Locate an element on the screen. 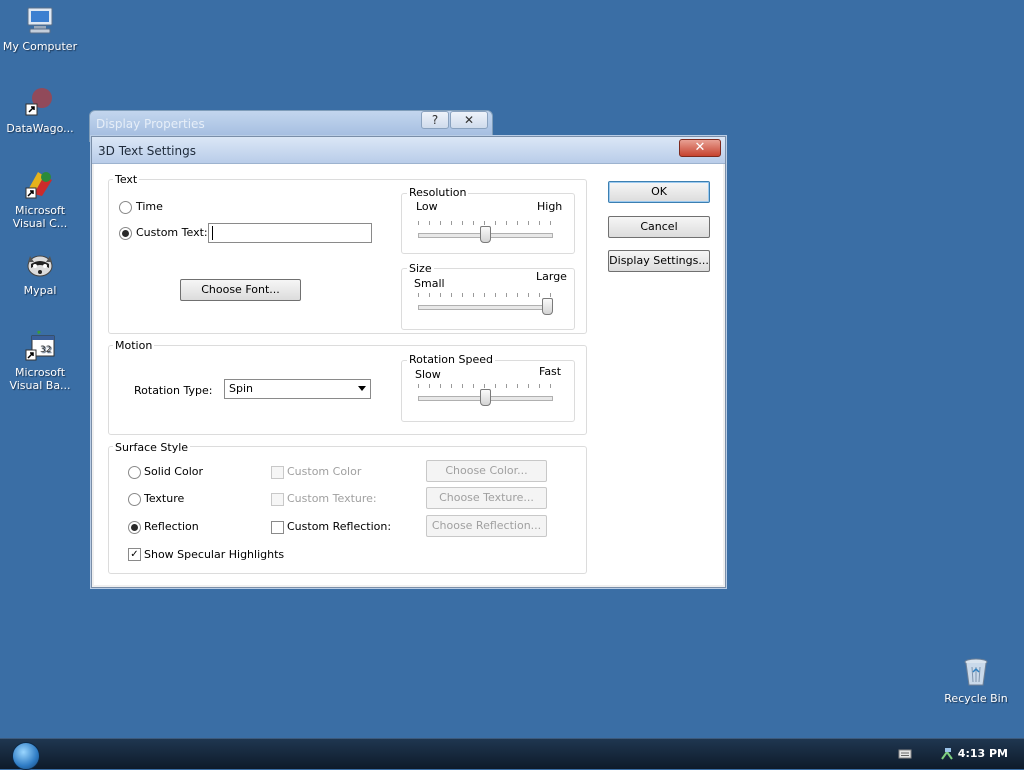 Image resolution: width=1024 pixels, height=770 pixels. custom-texture-label: Custom Texture: is located at coordinates (332, 498).